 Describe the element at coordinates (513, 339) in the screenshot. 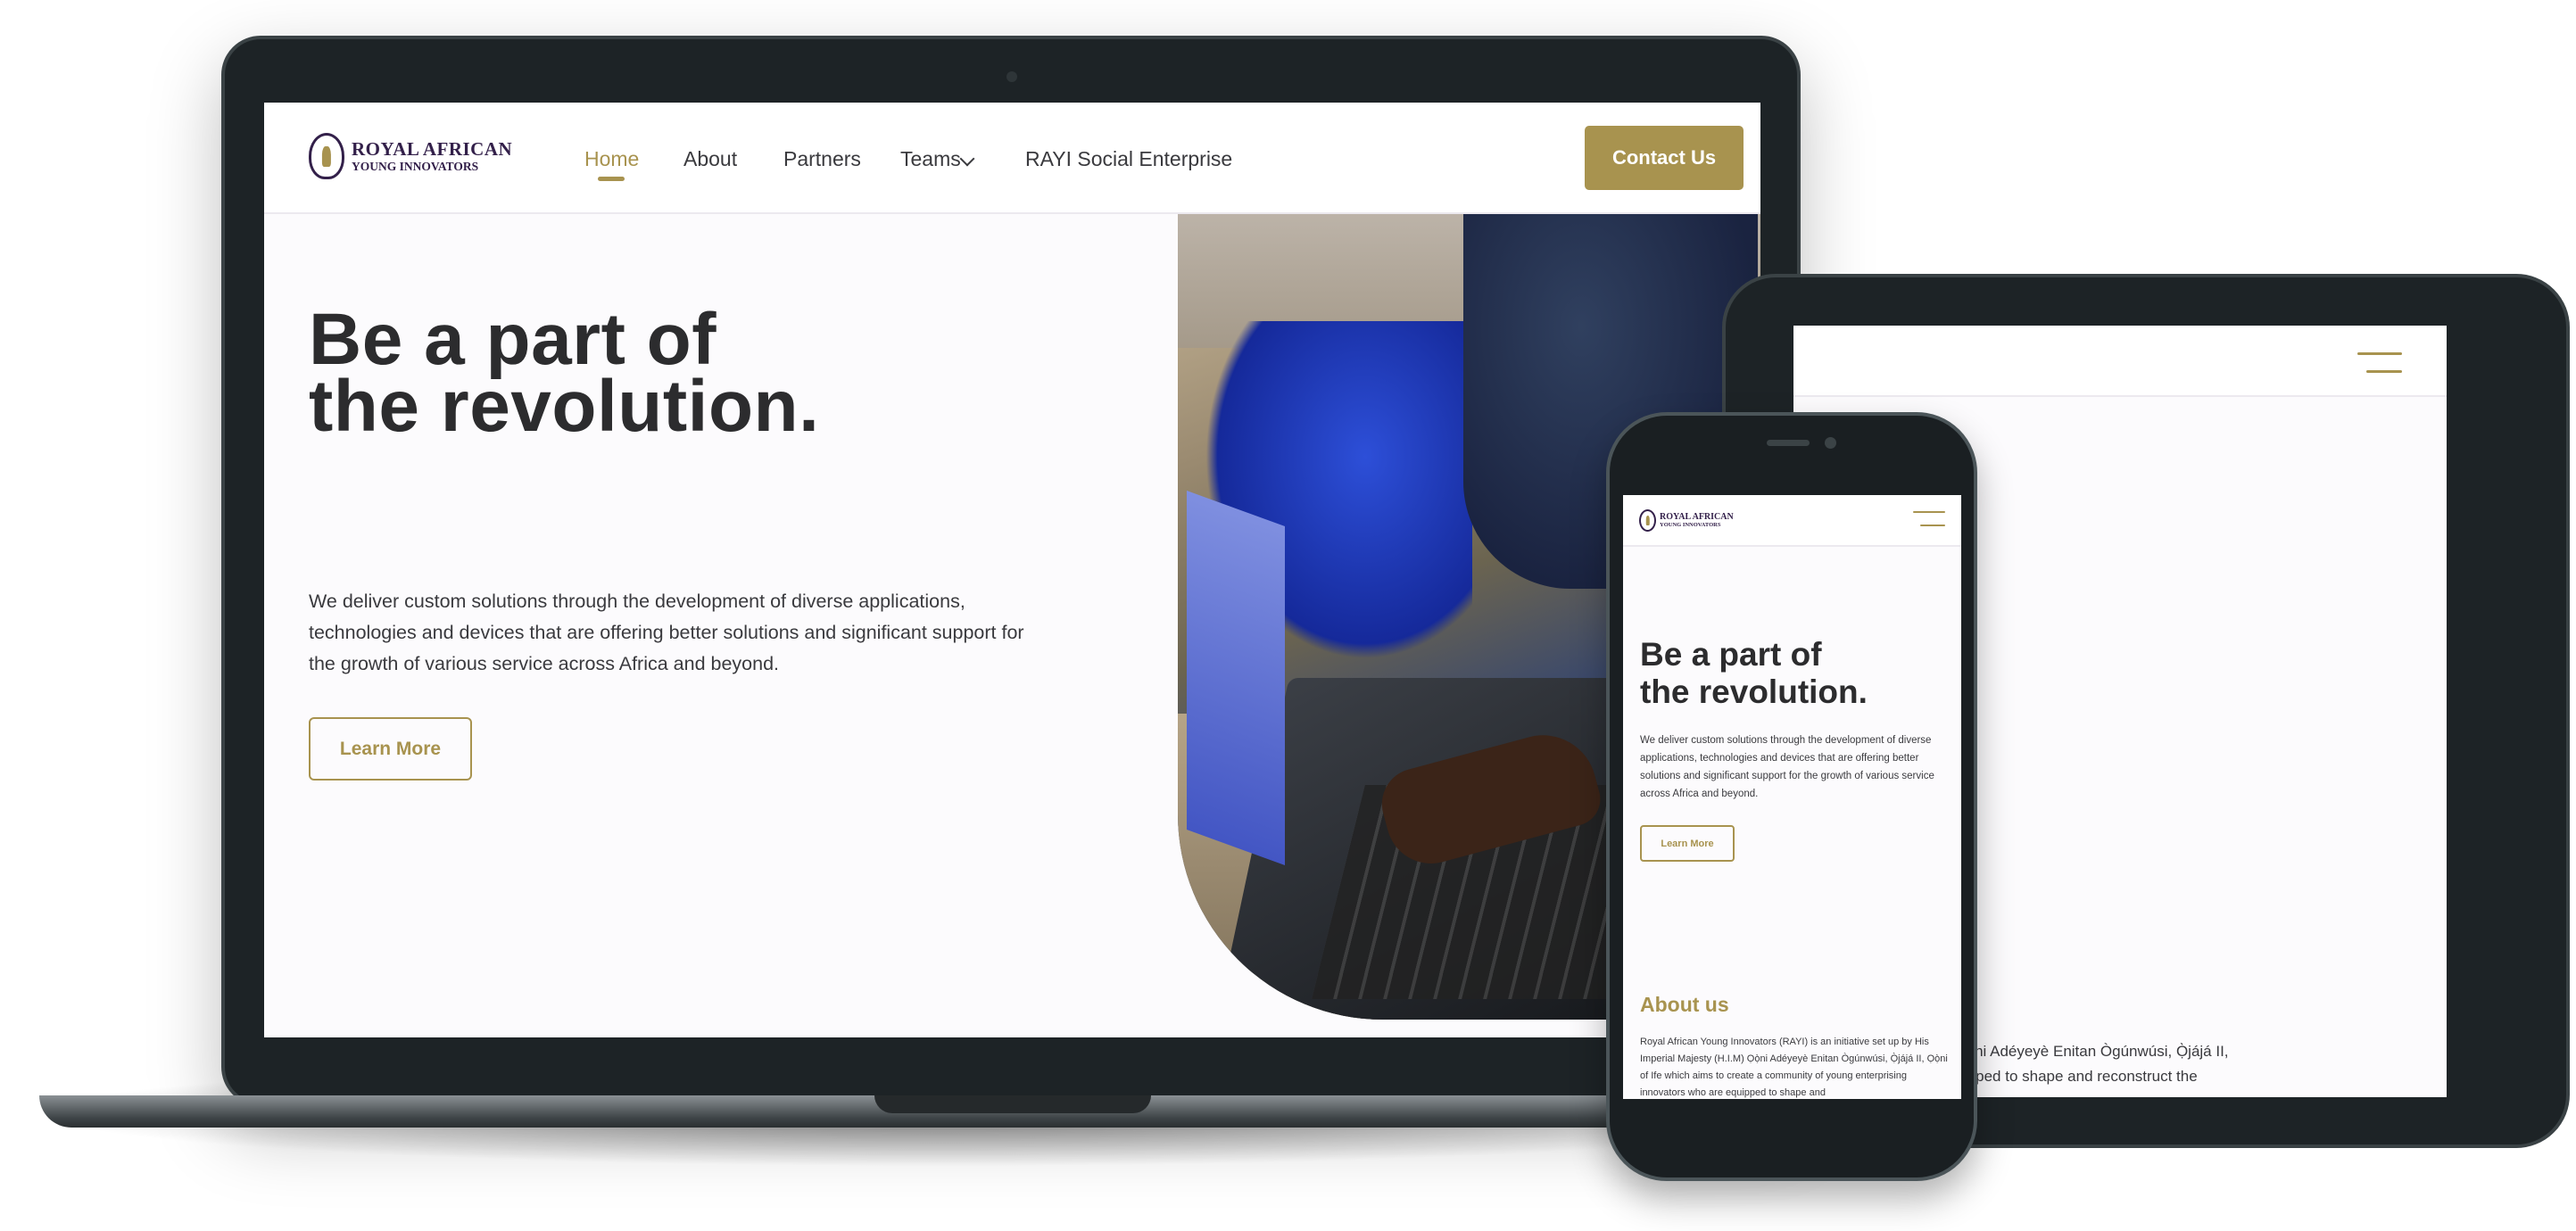

I see `hero-title-line1: Be a part of` at that location.